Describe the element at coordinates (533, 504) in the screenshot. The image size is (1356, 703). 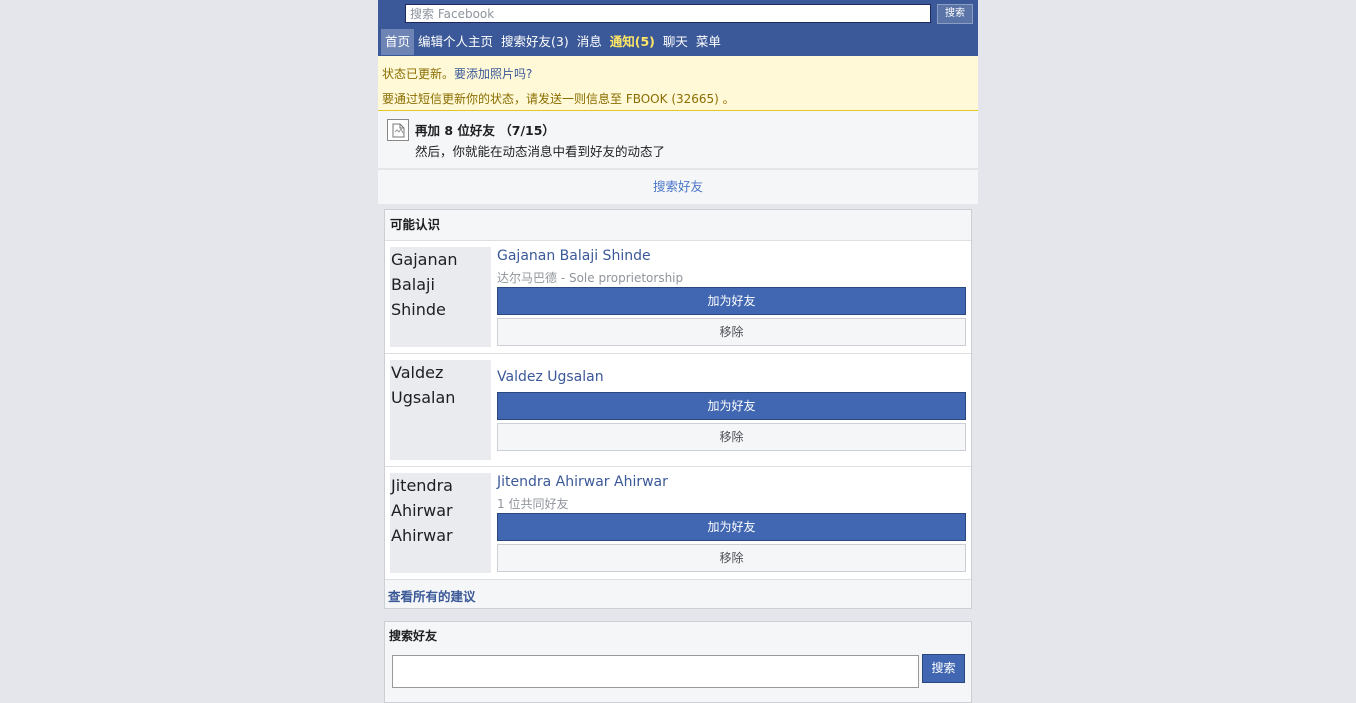
I see `mutual-friends-count: 1 位共同好友` at that location.